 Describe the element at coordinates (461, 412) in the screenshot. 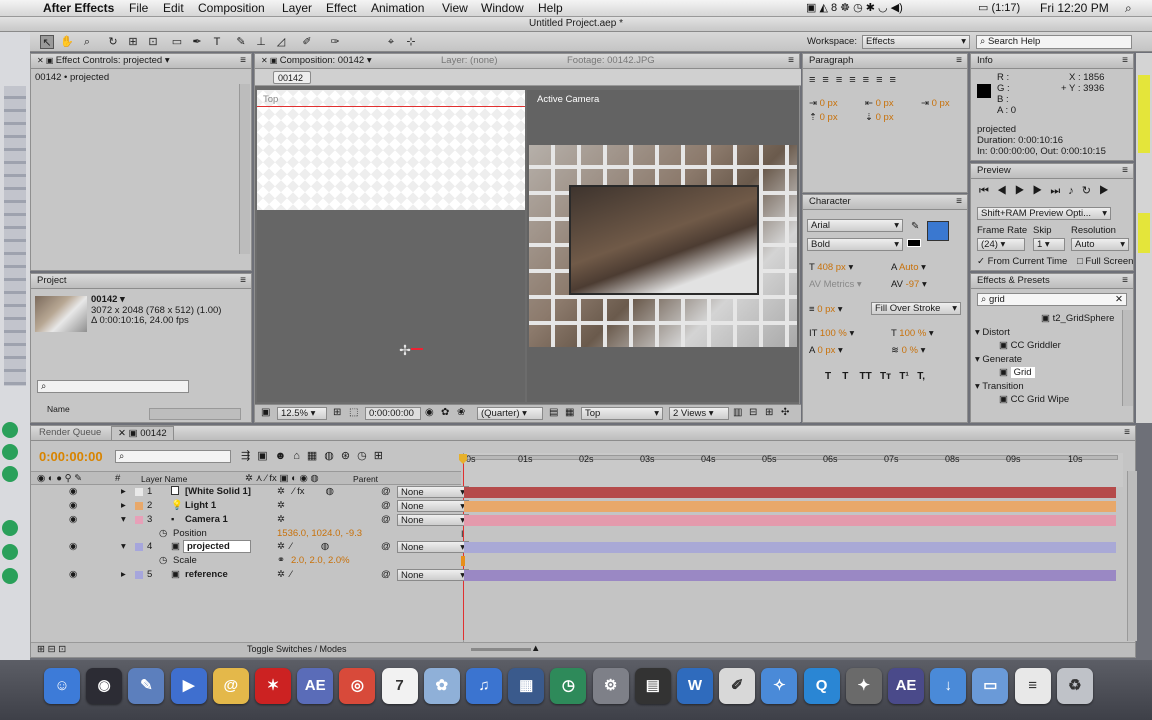

I see `color-channel-icon: ❀` at that location.